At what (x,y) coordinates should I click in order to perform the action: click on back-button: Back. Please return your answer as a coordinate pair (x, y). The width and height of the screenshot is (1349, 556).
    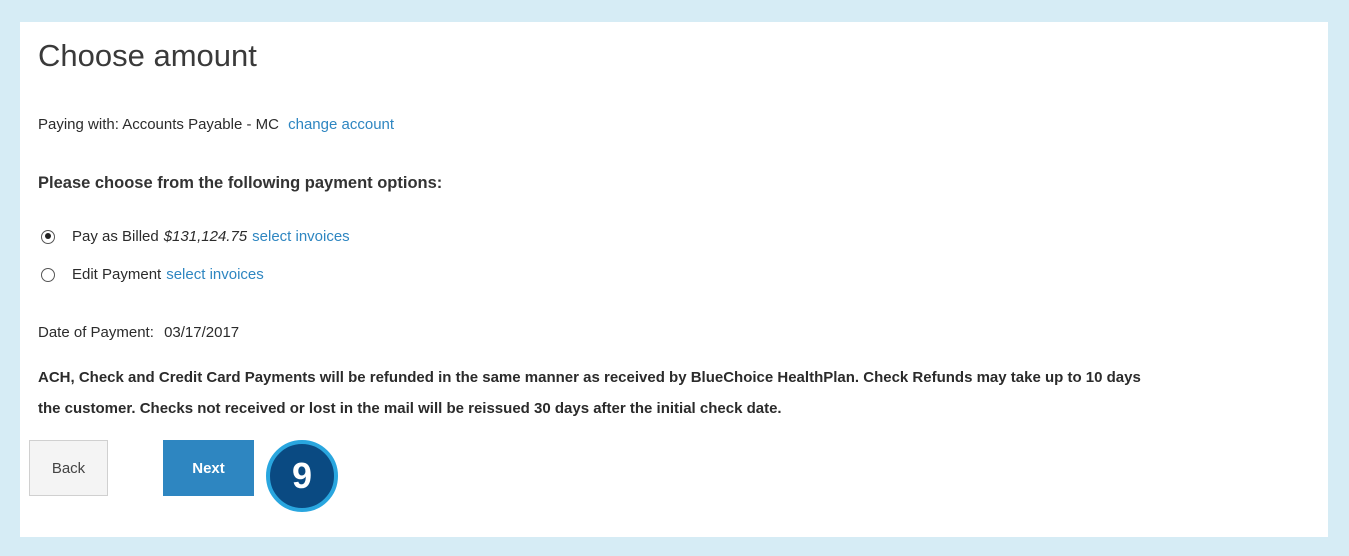
    Looking at the image, I should click on (68, 468).